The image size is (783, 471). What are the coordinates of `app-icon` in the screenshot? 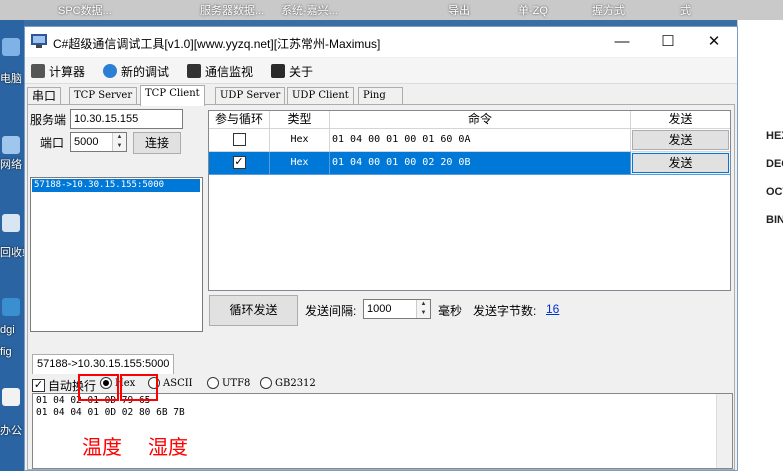 It's located at (11, 307).